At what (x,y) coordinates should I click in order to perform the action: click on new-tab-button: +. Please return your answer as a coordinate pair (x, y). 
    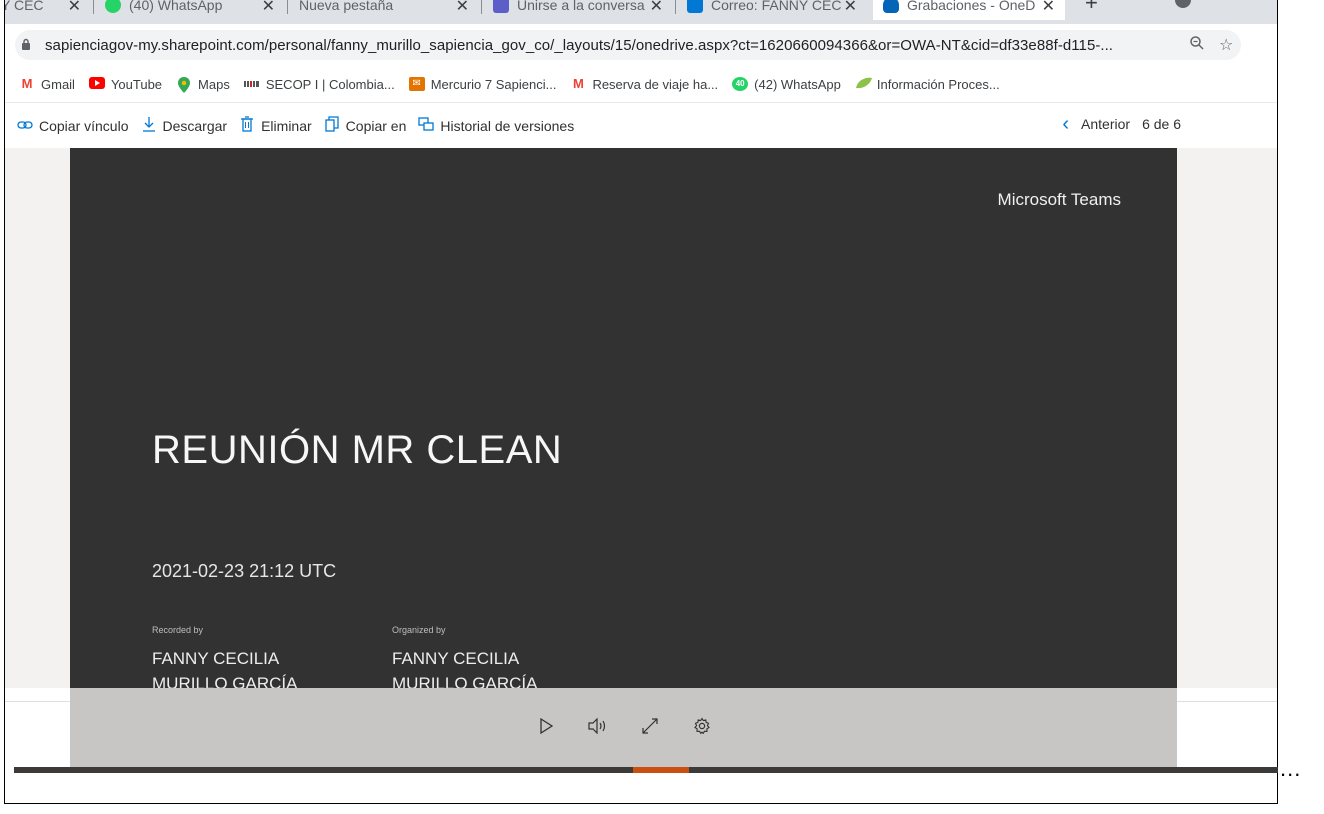
    Looking at the image, I should click on (1091, 8).